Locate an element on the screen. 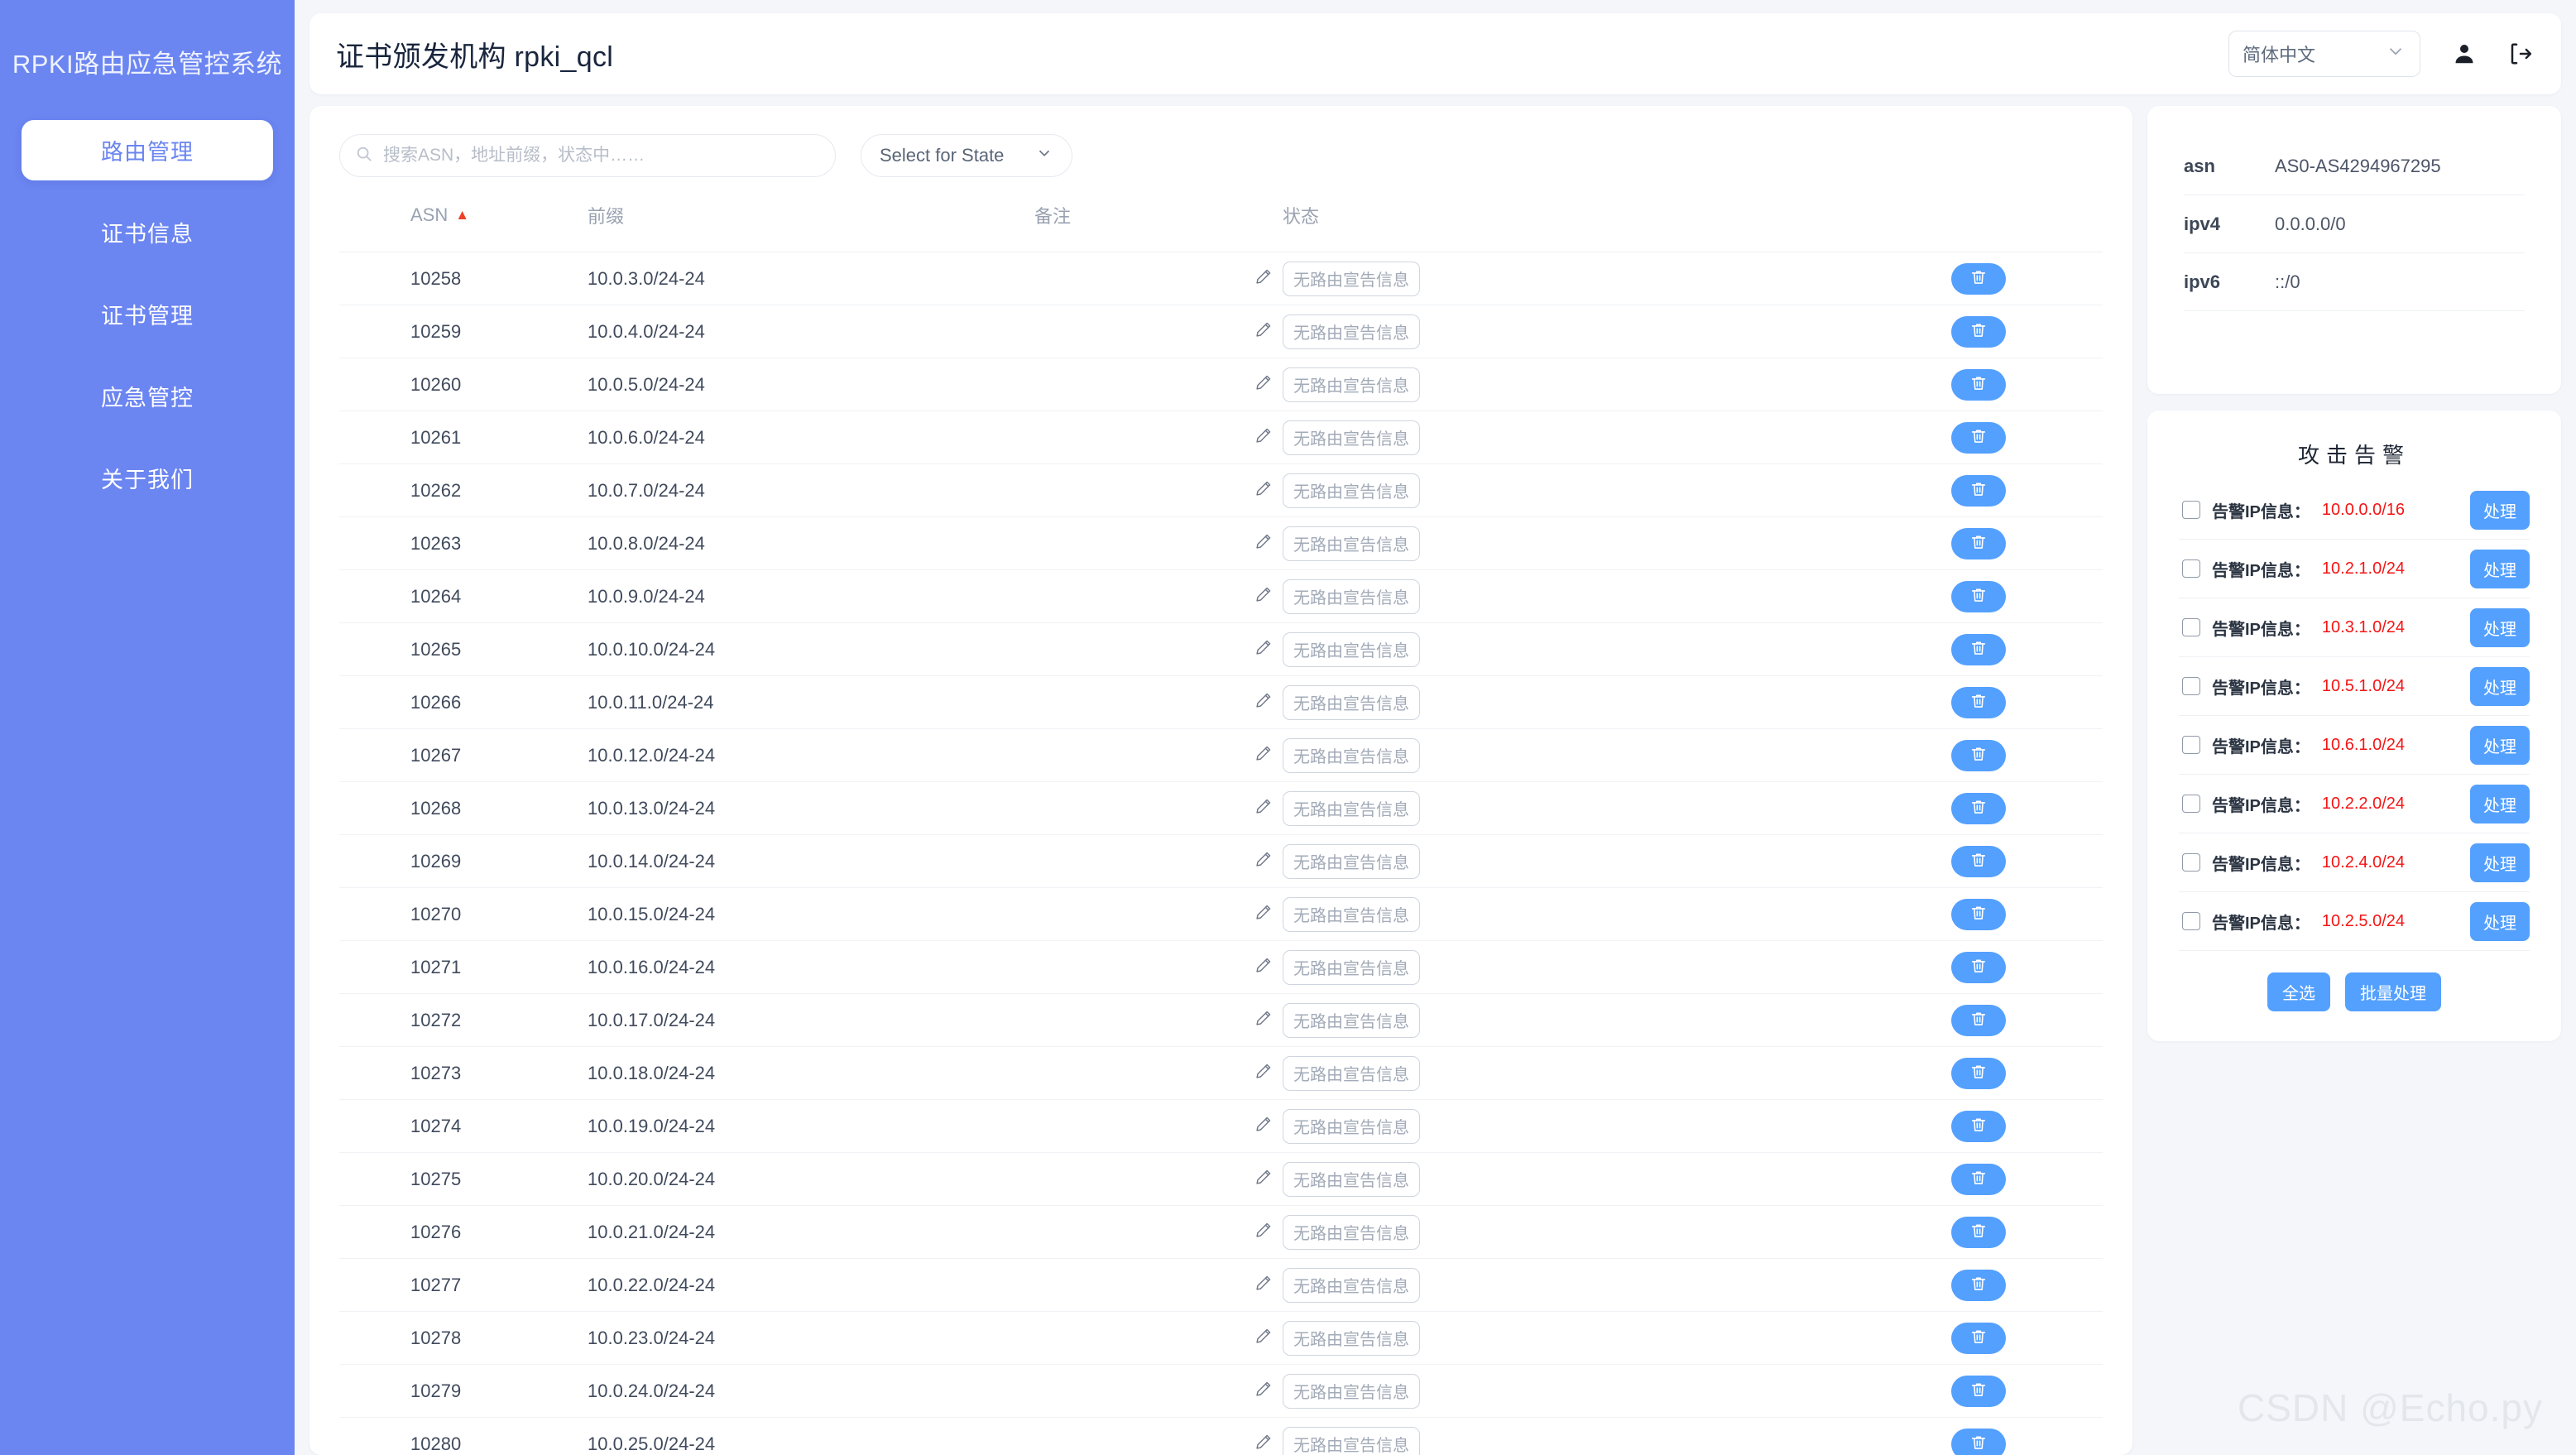  table-row: 10275 10.0.20.0/24-24 无路由宣告信息 is located at coordinates (1221, 1179).